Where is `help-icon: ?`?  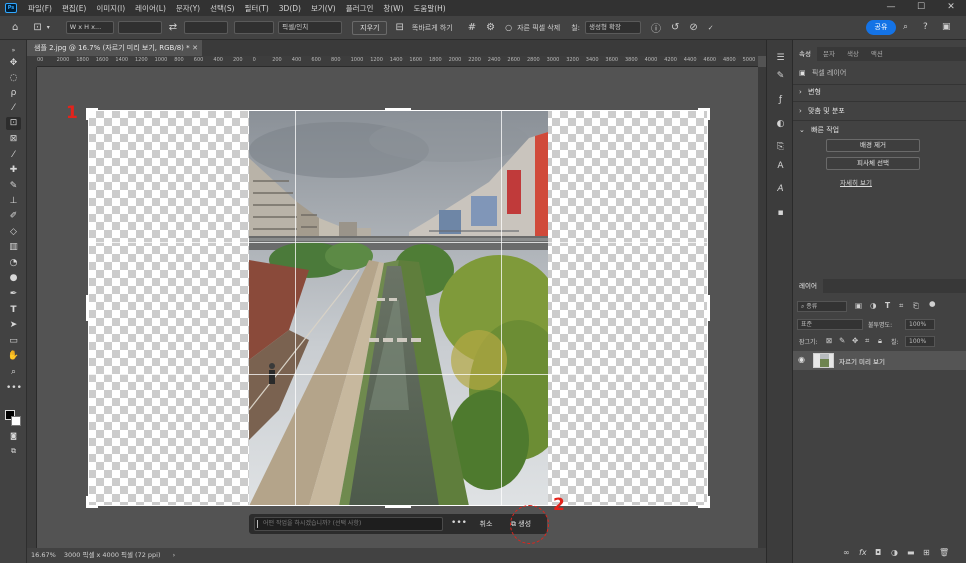 help-icon: ? is located at coordinates (925, 27).